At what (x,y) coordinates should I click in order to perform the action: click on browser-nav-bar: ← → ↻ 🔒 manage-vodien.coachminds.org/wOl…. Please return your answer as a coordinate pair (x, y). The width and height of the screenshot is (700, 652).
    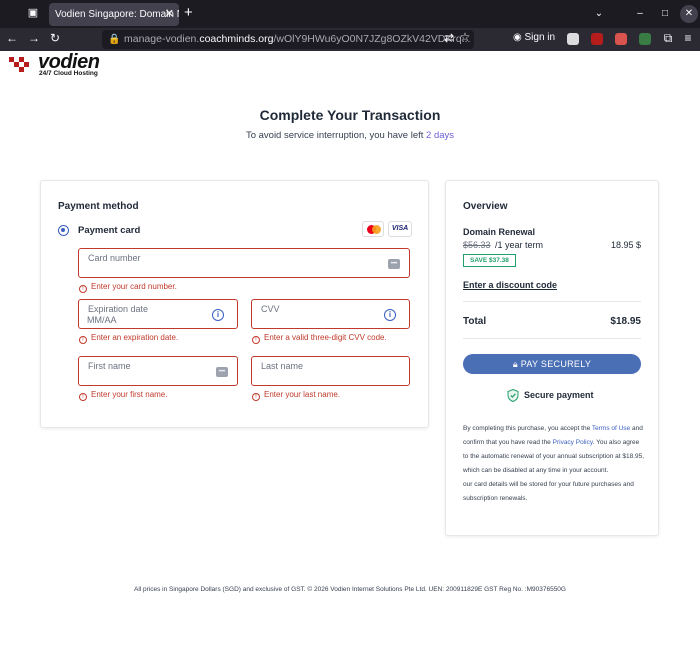
    Looking at the image, I should click on (350, 39).